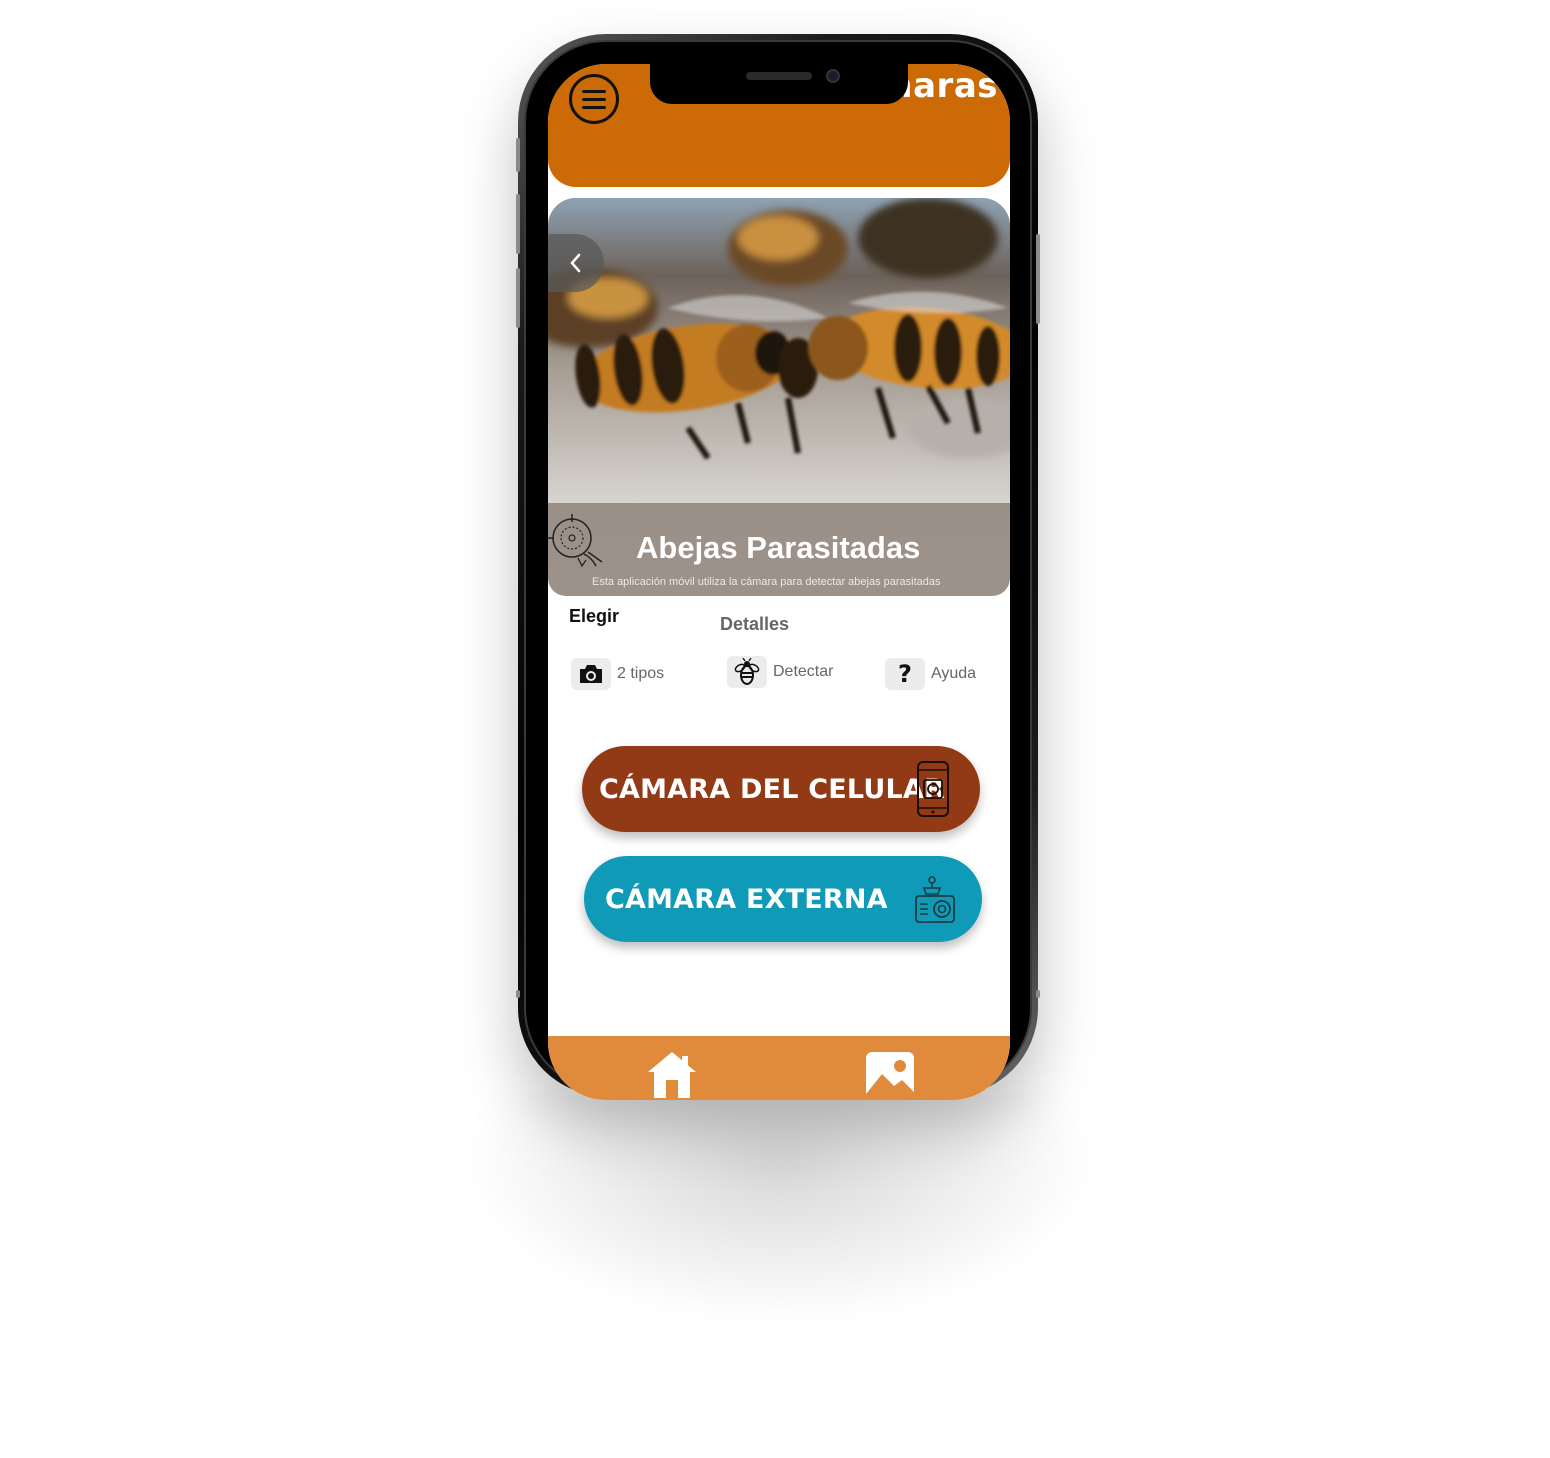 The height and width of the screenshot is (1458, 1550). What do you see at coordinates (935, 899) in the screenshot?
I see `external-camera-icon` at bounding box center [935, 899].